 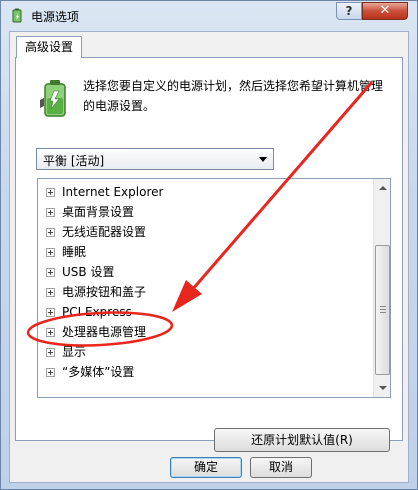 What do you see at coordinates (263, 159) in the screenshot?
I see `chevron-down-icon` at bounding box center [263, 159].